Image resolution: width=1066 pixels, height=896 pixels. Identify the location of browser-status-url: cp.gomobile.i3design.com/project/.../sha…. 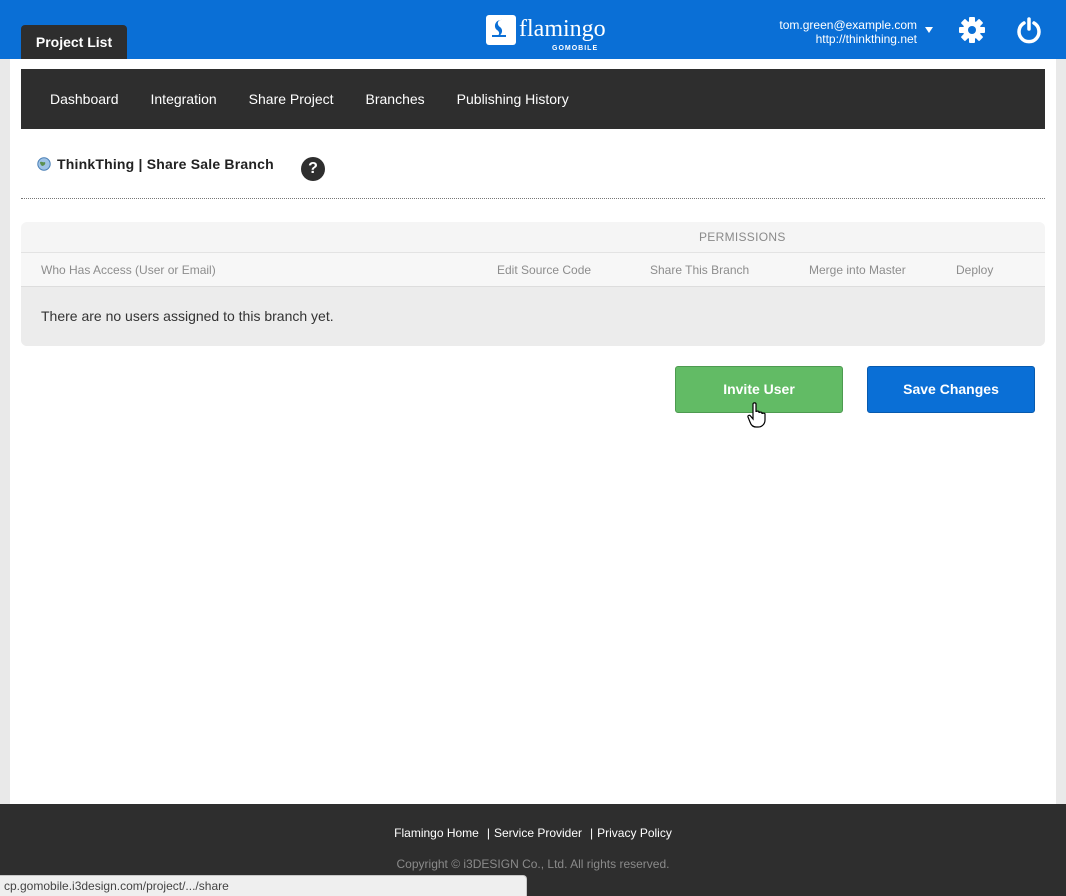
(263, 885).